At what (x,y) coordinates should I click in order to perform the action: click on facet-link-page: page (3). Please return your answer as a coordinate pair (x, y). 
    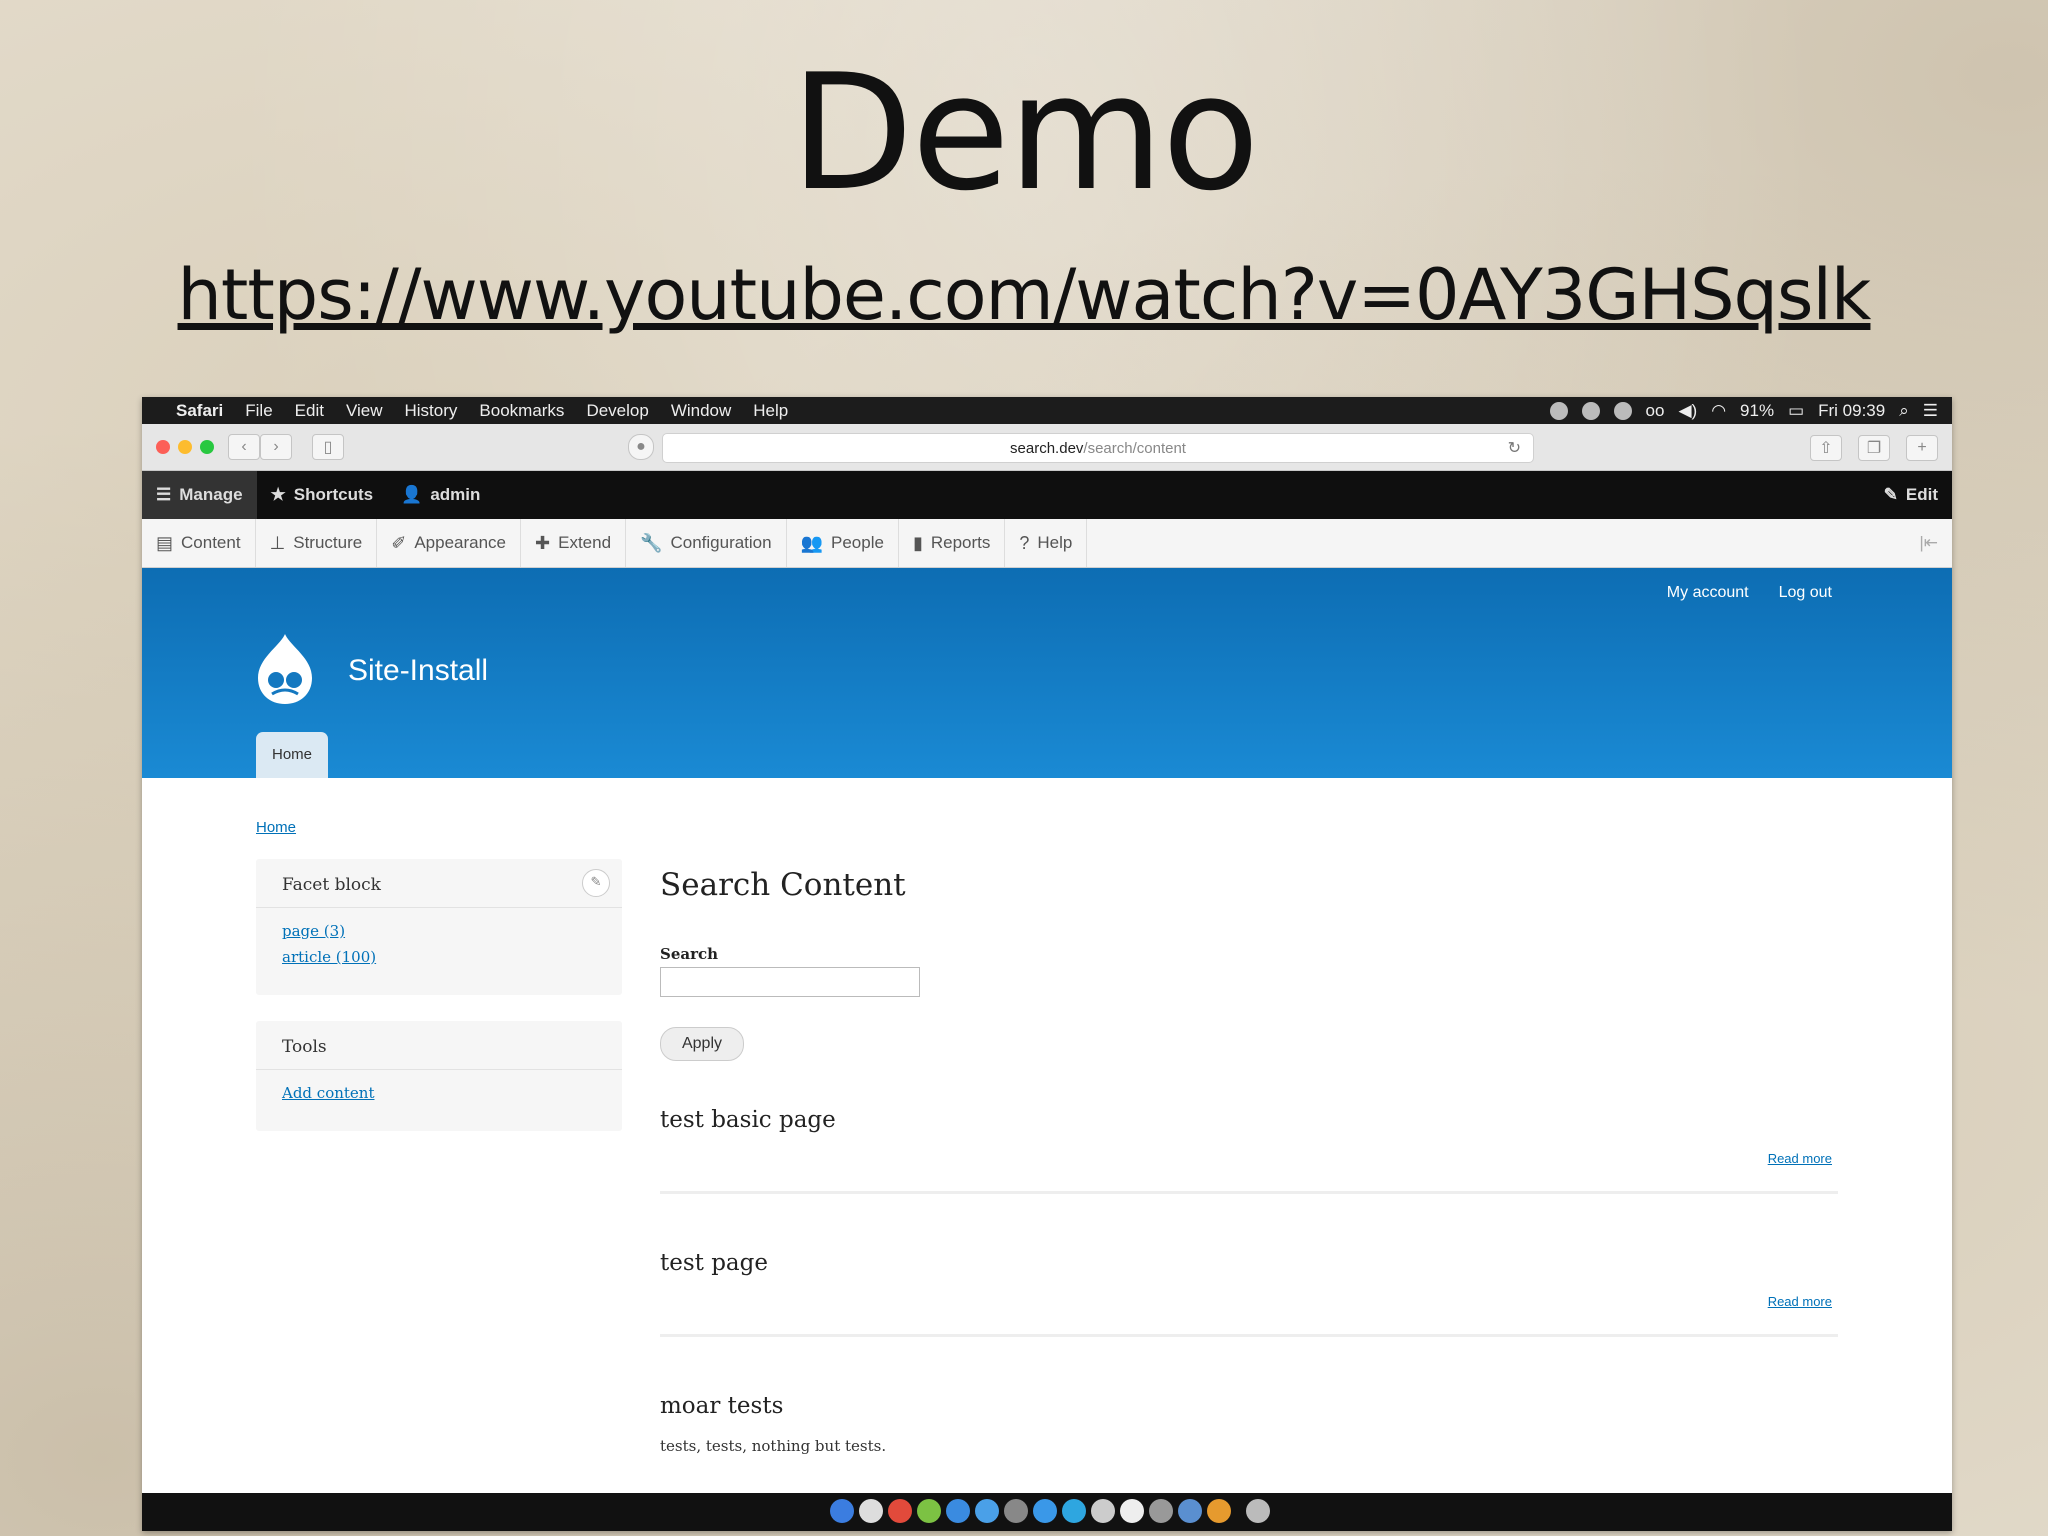
    Looking at the image, I should click on (452, 931).